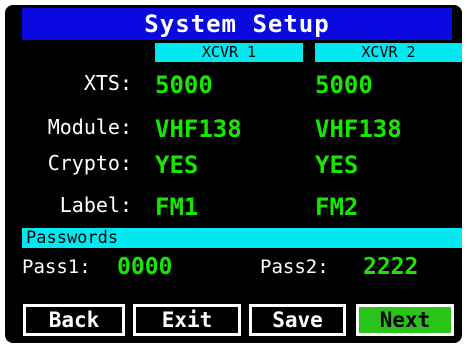  Describe the element at coordinates (297, 320) in the screenshot. I see `save-button: Save` at that location.